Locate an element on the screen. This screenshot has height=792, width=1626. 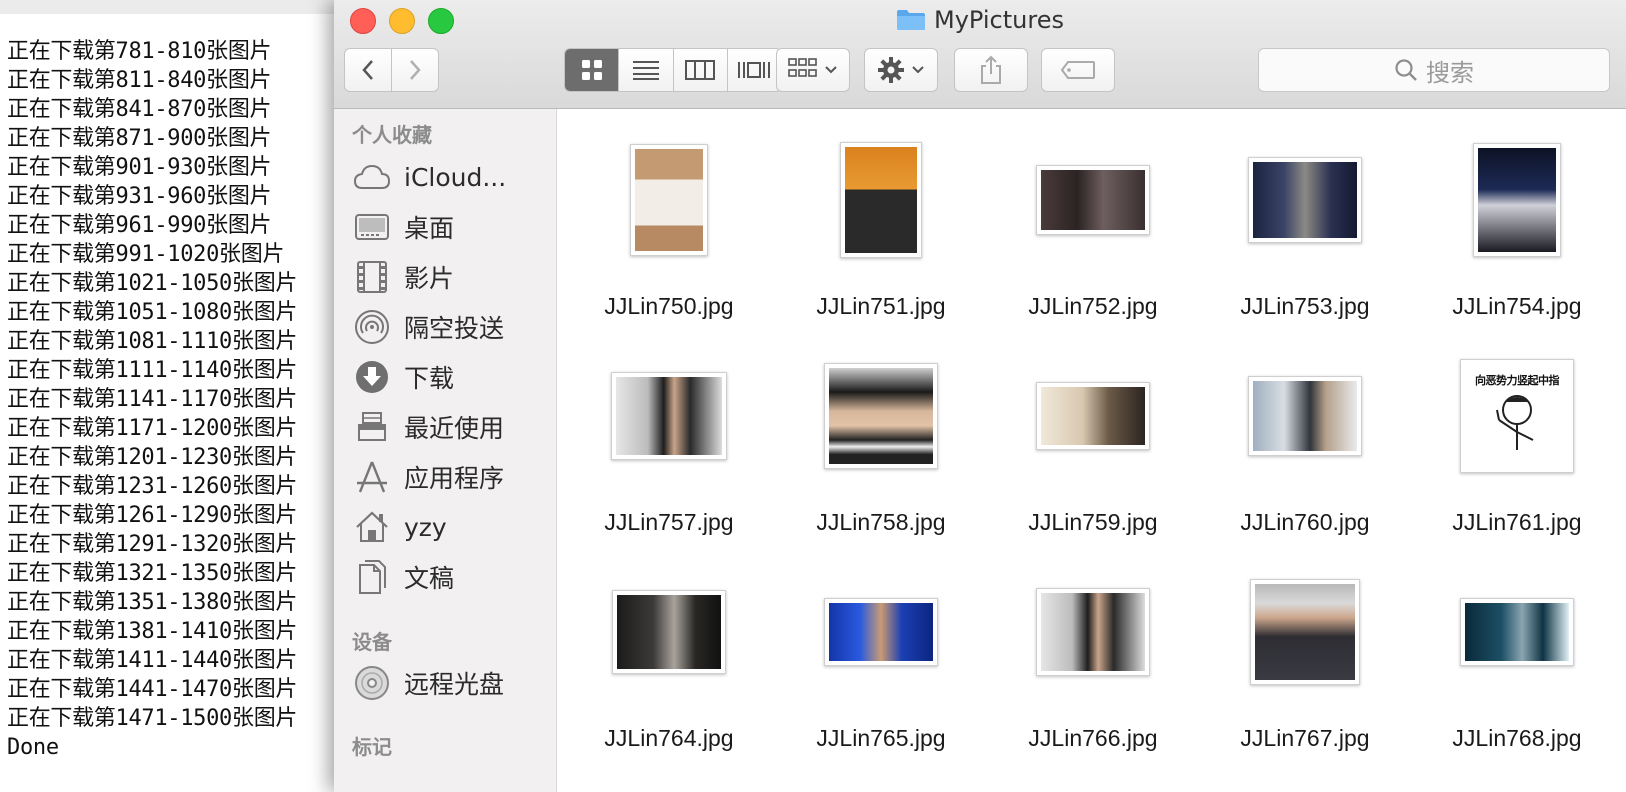
terminal-line: 正在下载第1021-1050张图片 is located at coordinates (152, 283).